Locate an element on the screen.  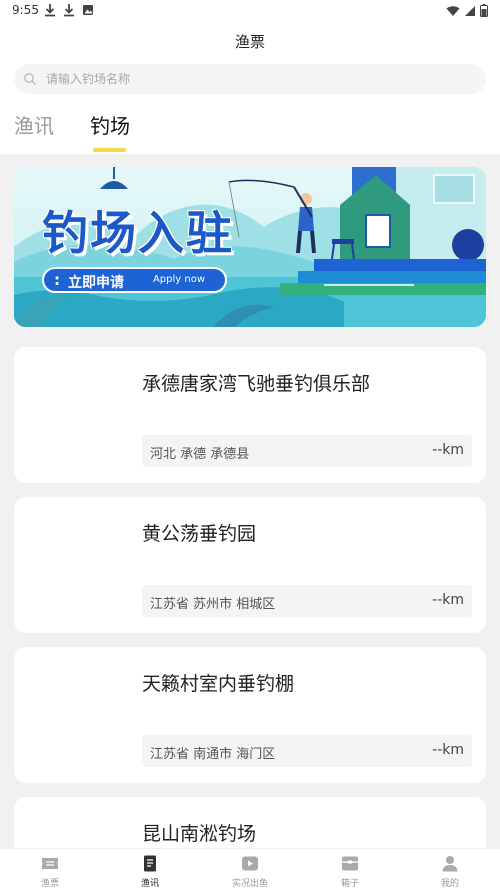
tabbar-label: 实况出鱼 is located at coordinates (249, 884).